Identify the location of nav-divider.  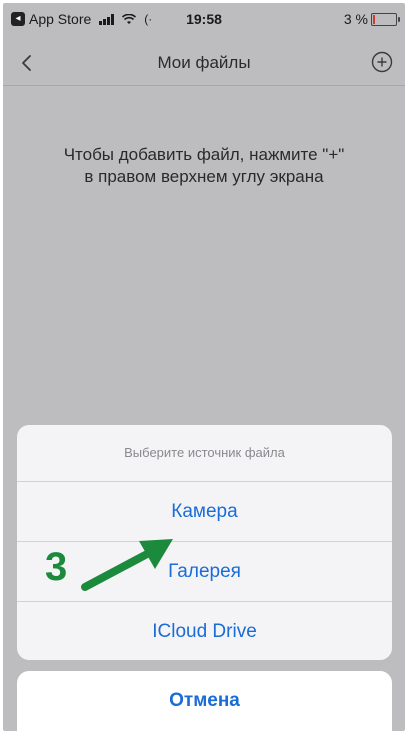
(204, 85).